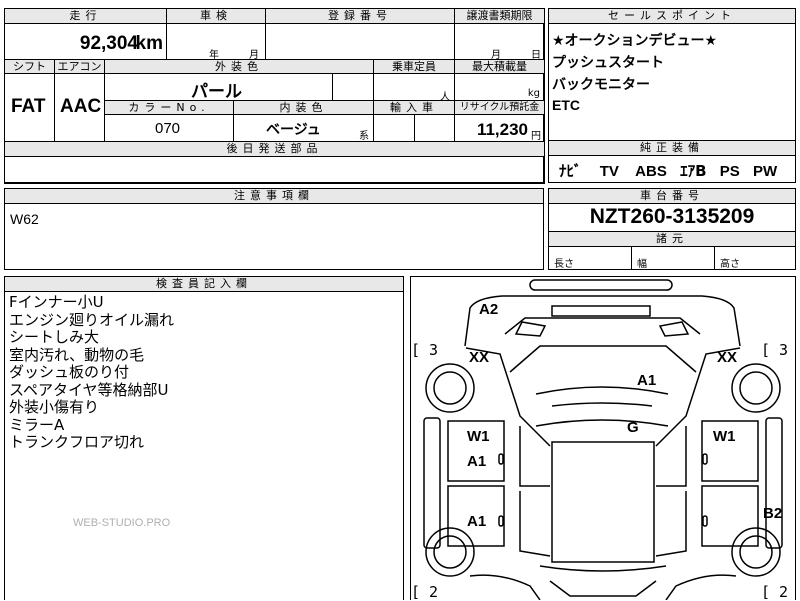 Image resolution: width=800 pixels, height=601 pixels. Describe the element at coordinates (602, 404) in the screenshot. I see `roof-front-line` at that location.